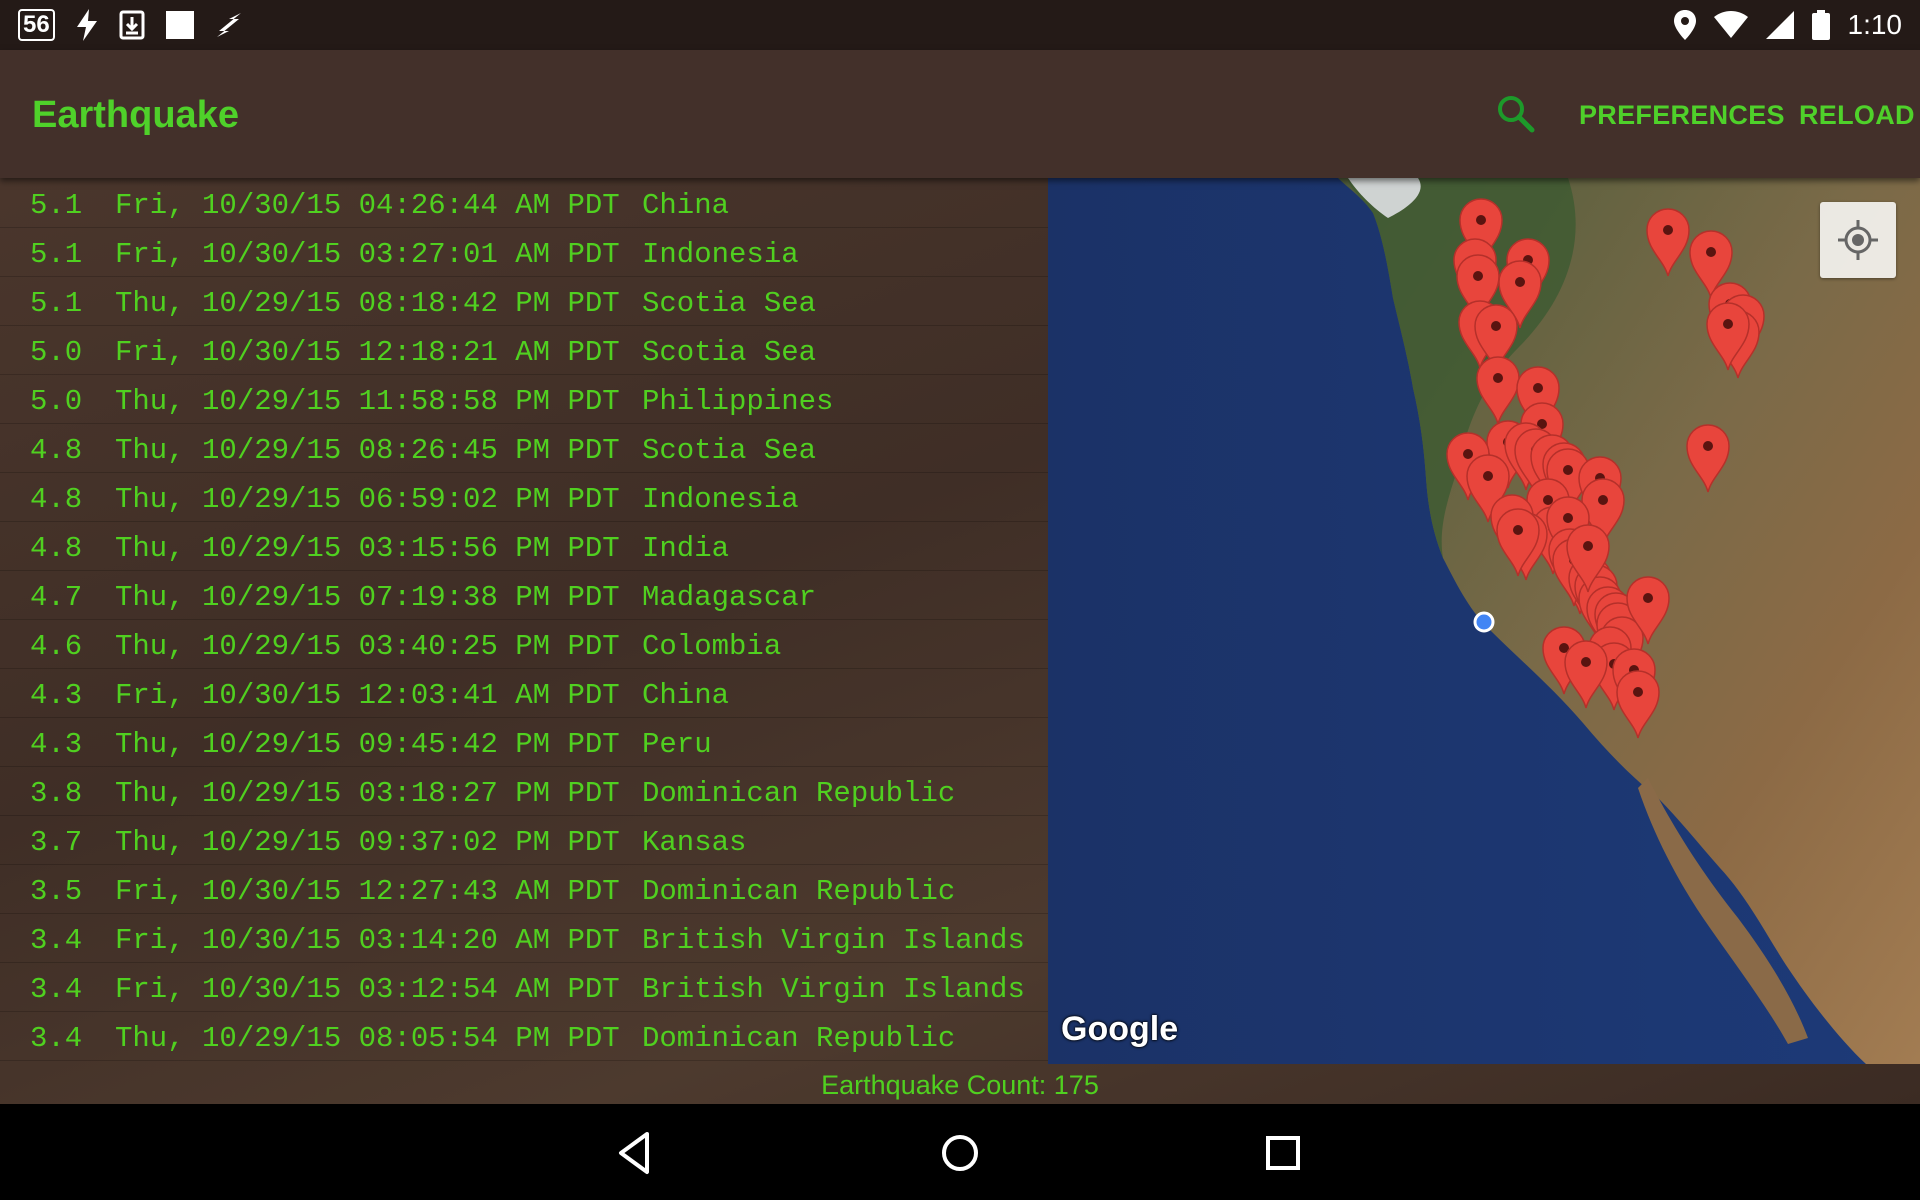 This screenshot has width=1920, height=1200. I want to click on notification-count-badge: 56, so click(36, 25).